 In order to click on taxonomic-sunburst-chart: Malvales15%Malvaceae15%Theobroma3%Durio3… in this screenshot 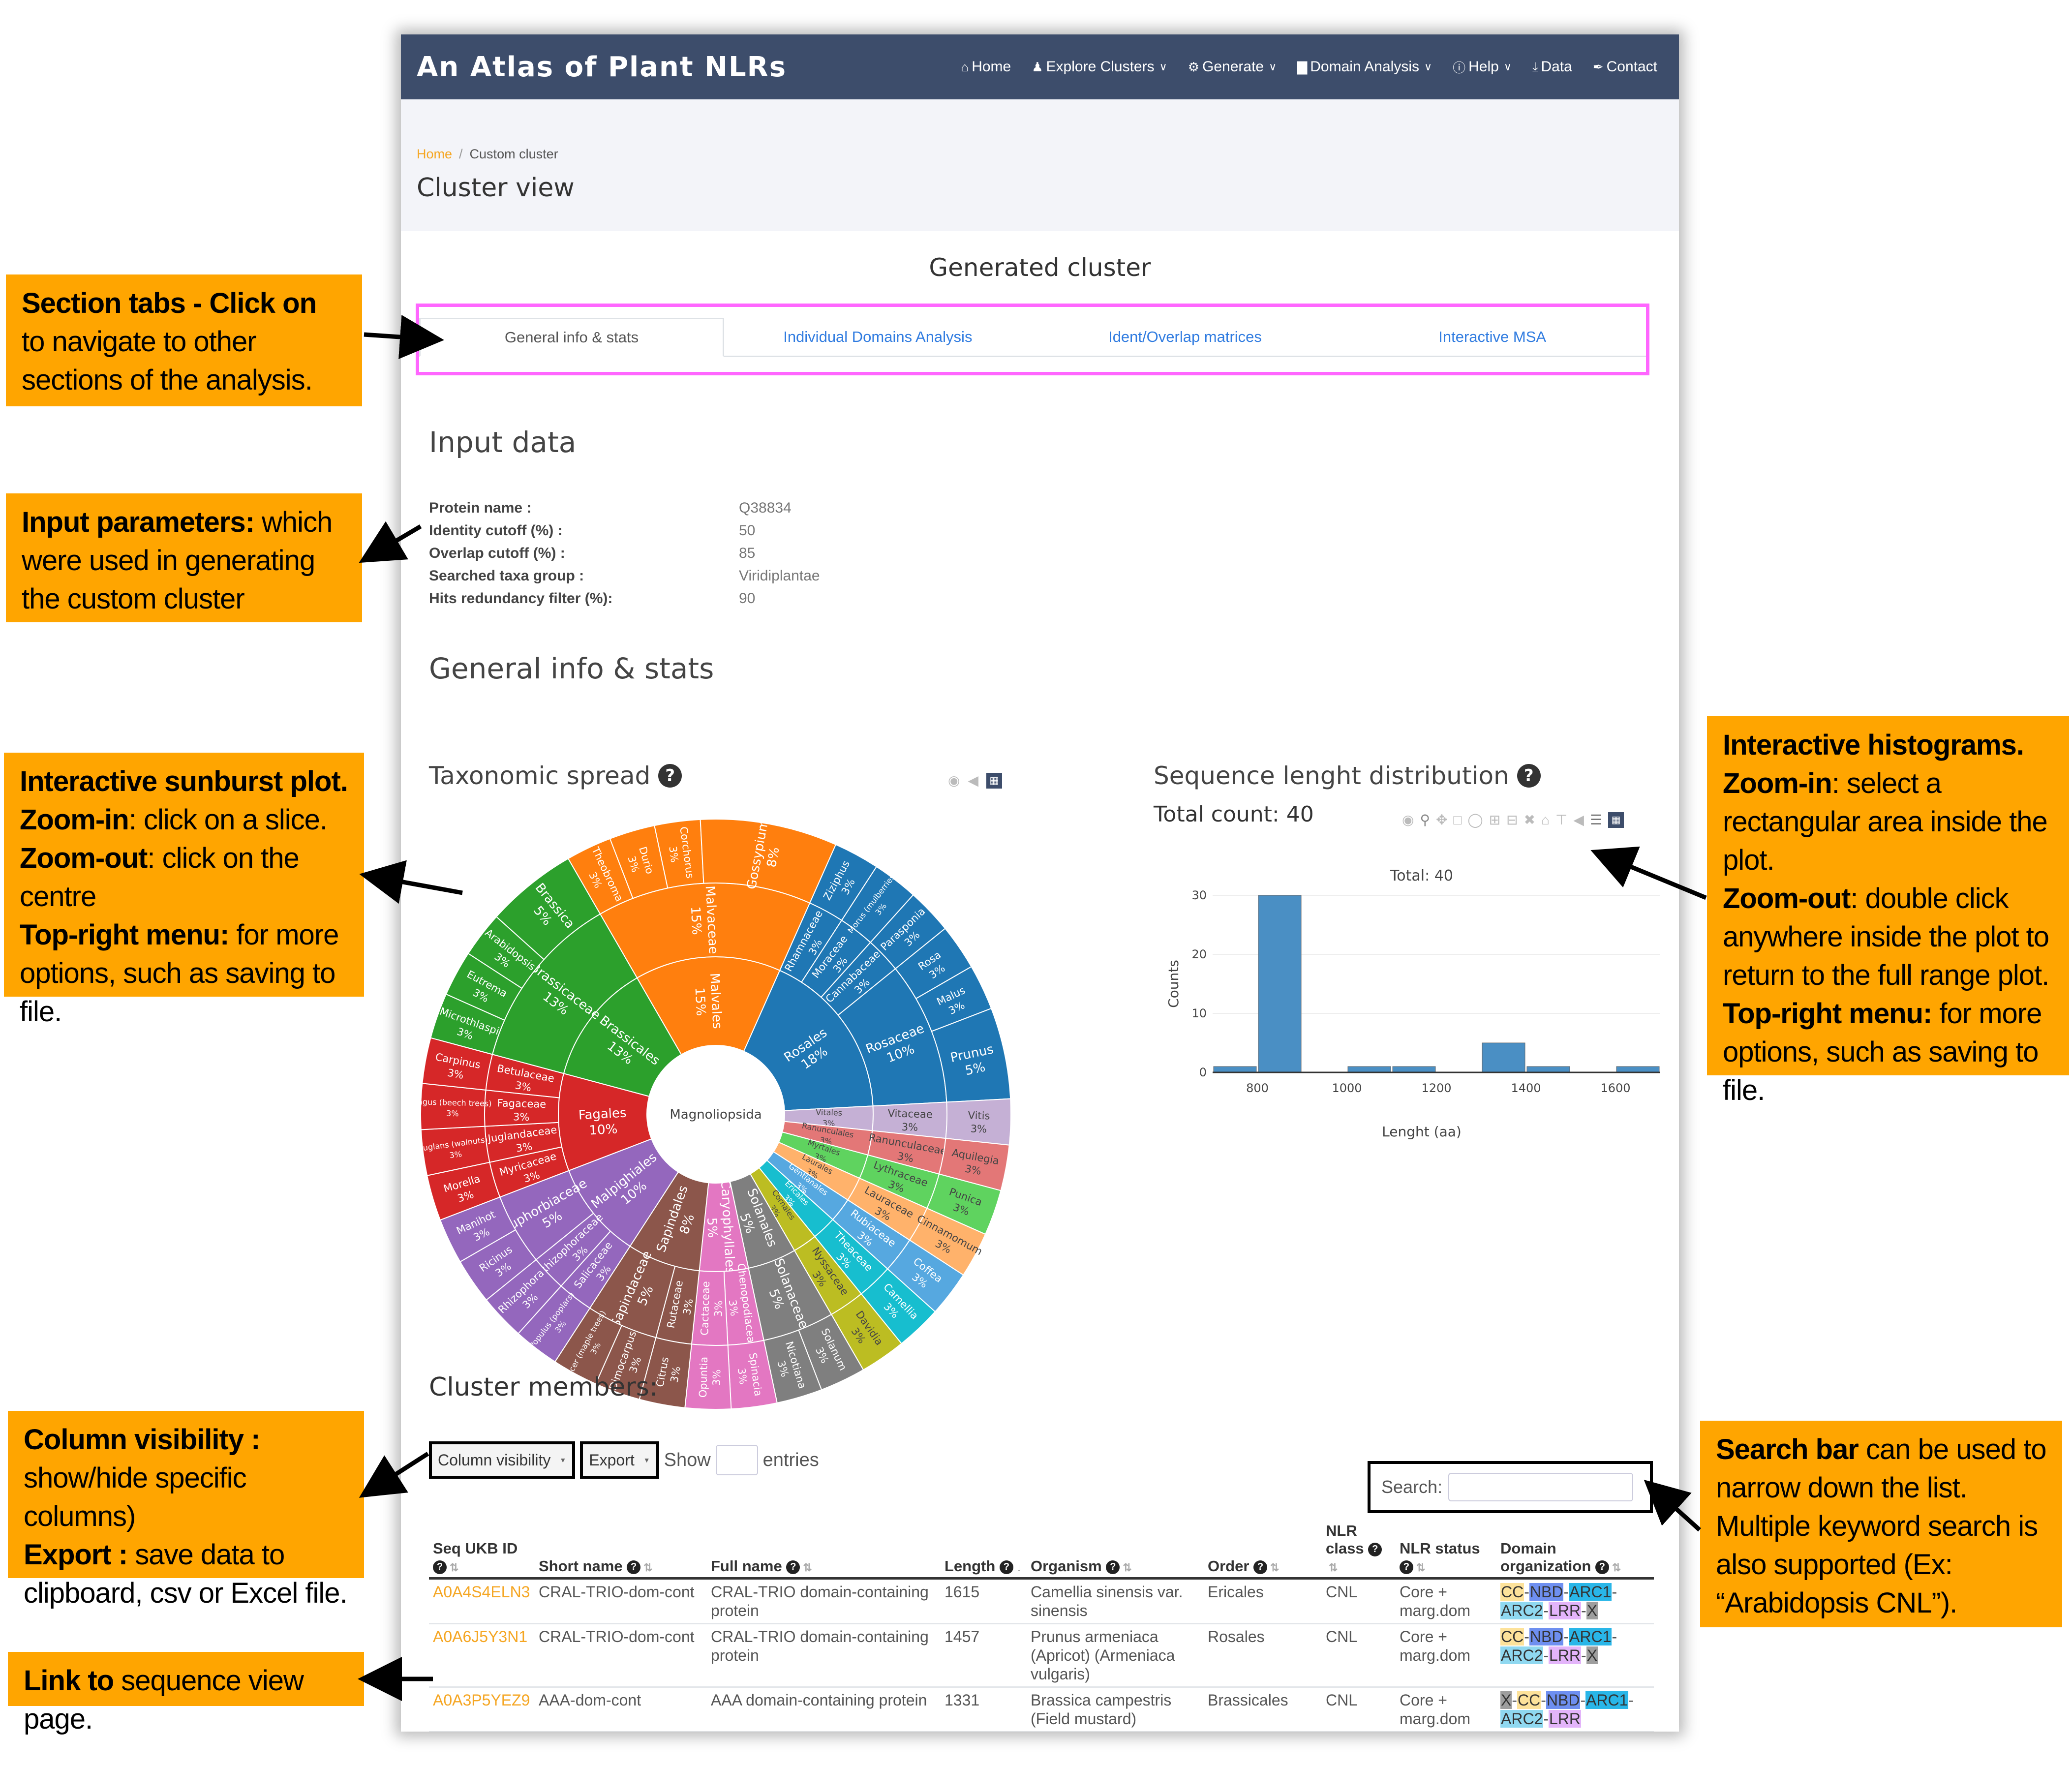, I will do `click(716, 1114)`.